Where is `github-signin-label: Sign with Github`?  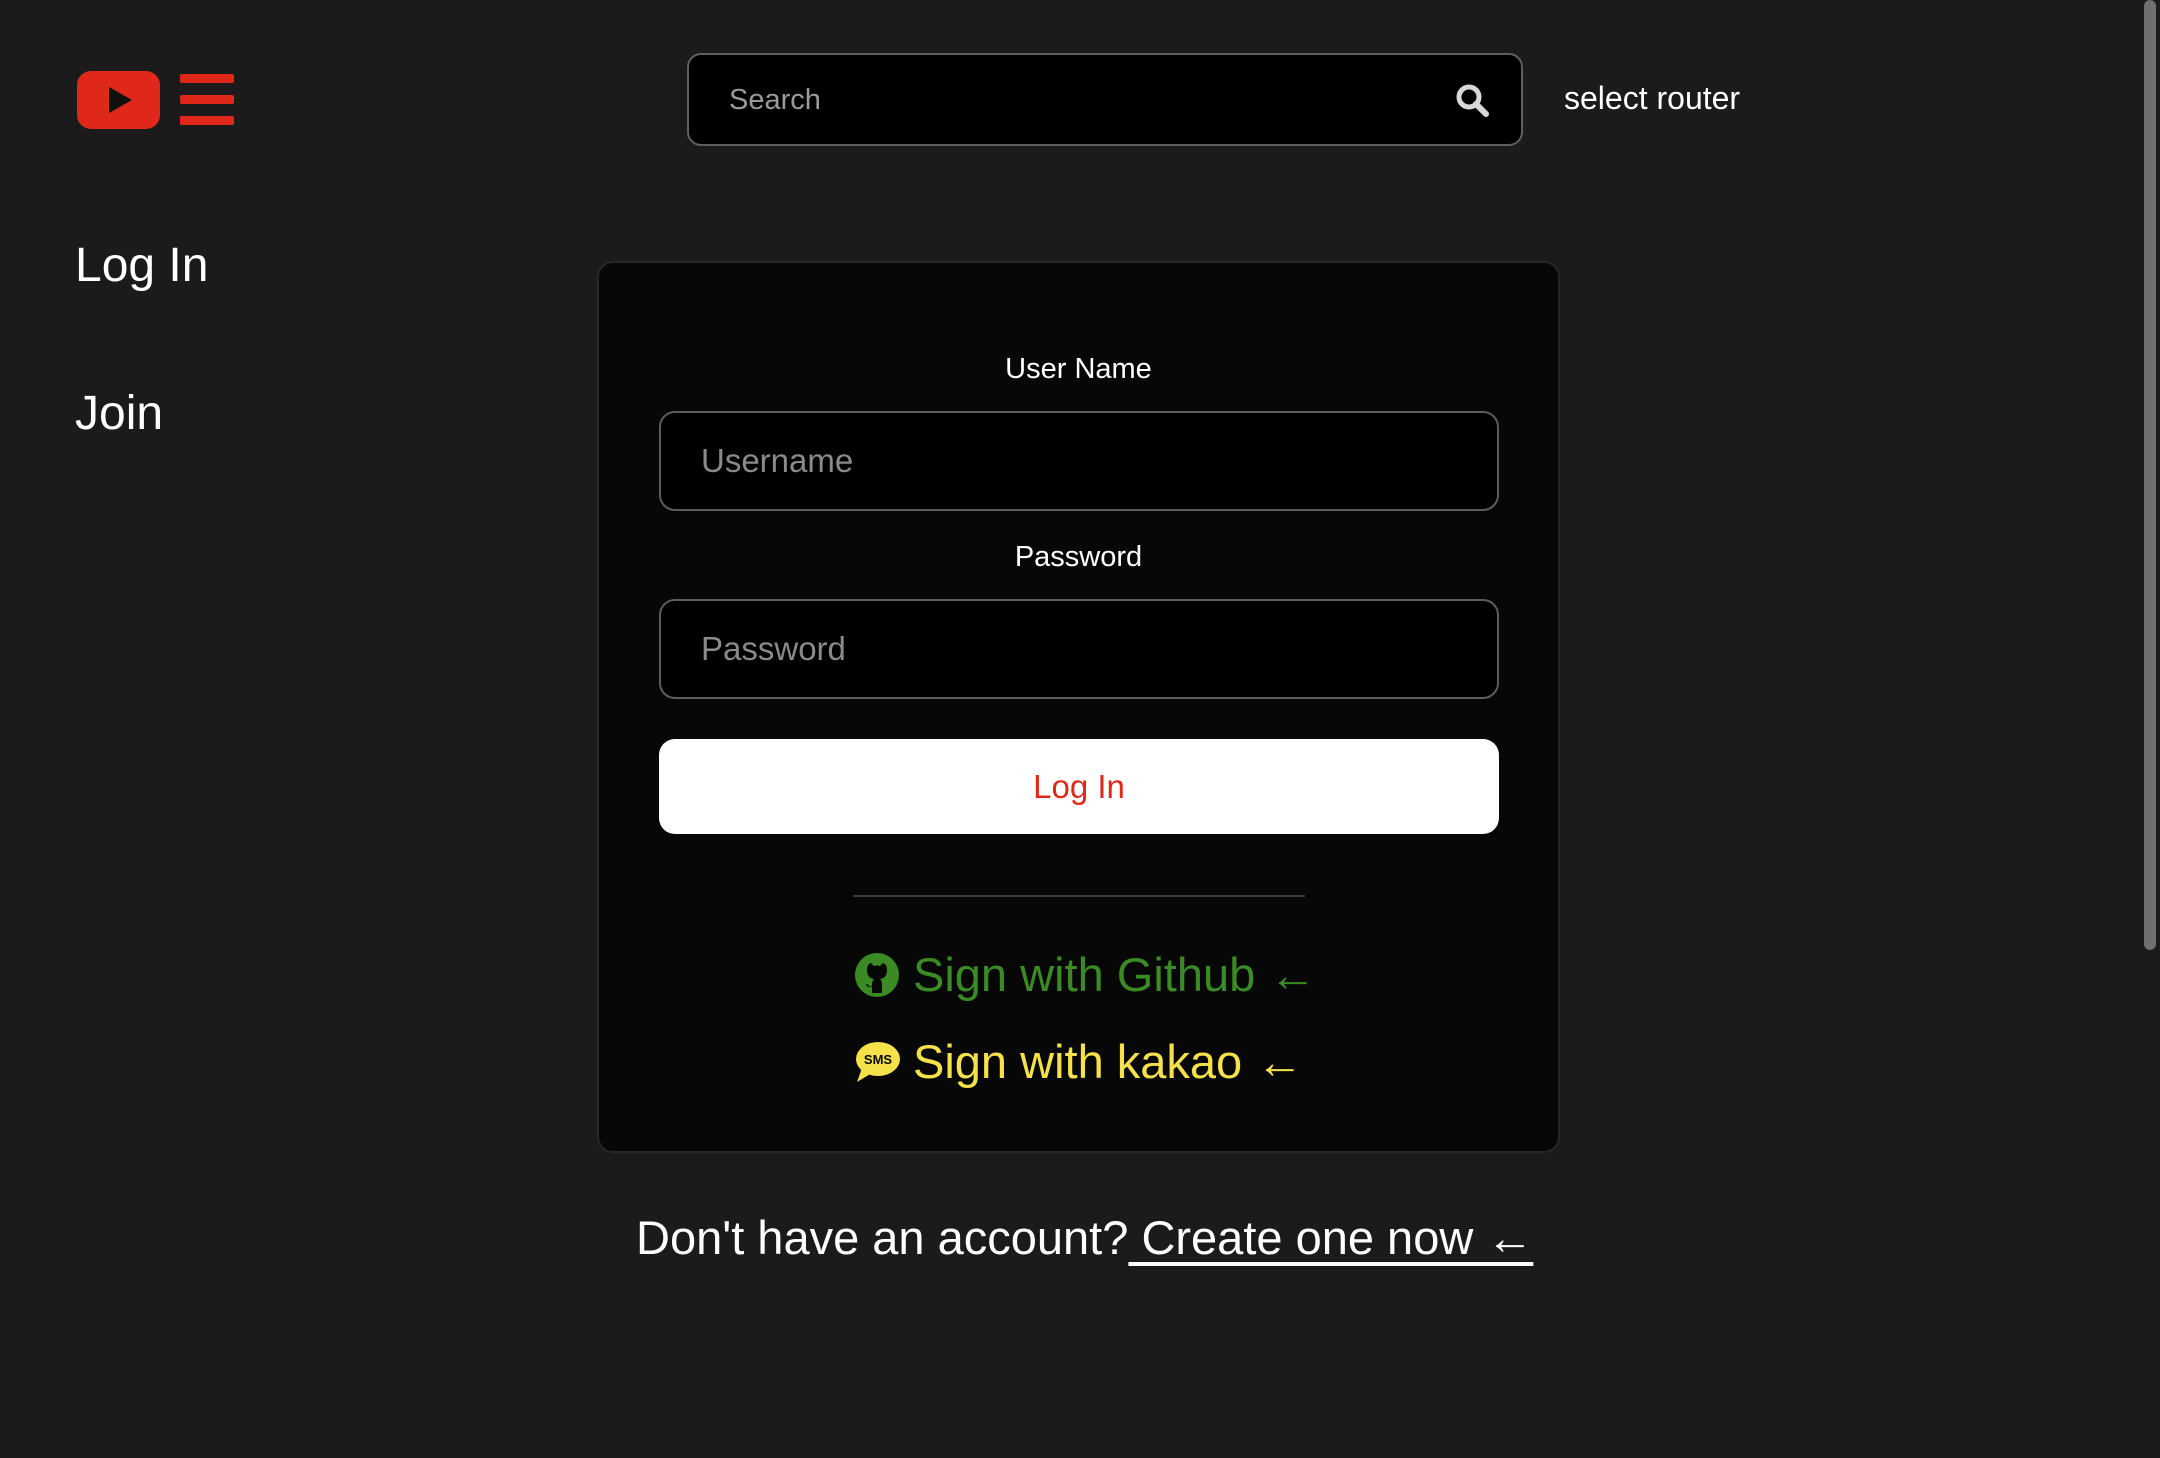
github-signin-label: Sign with Github is located at coordinates (1084, 974).